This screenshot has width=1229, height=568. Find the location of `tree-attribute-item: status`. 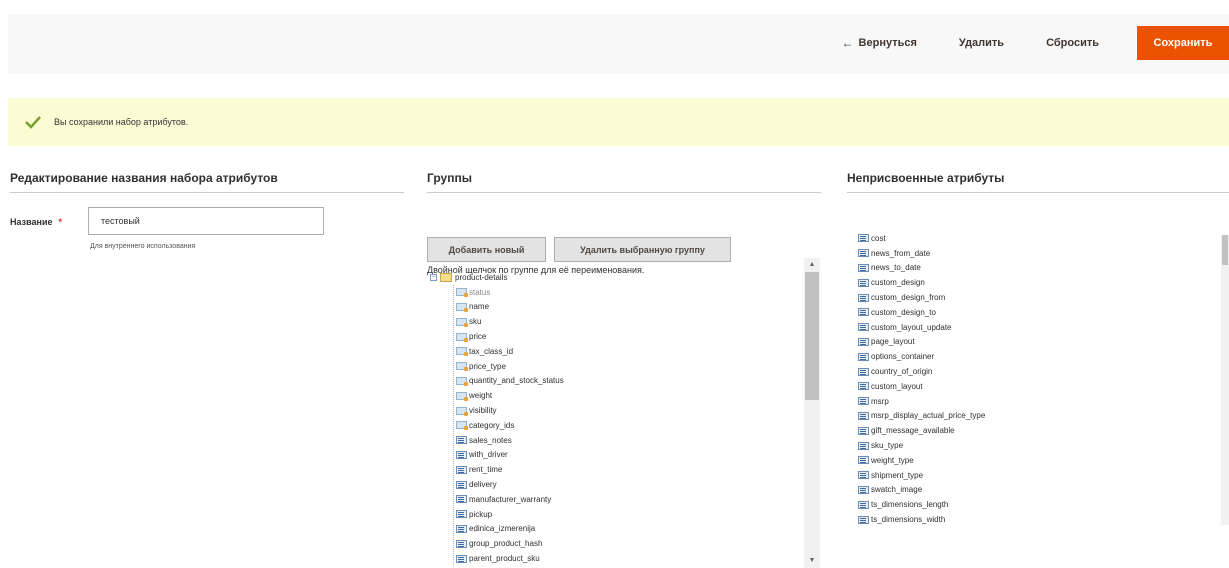

tree-attribute-item: status is located at coordinates (628, 292).